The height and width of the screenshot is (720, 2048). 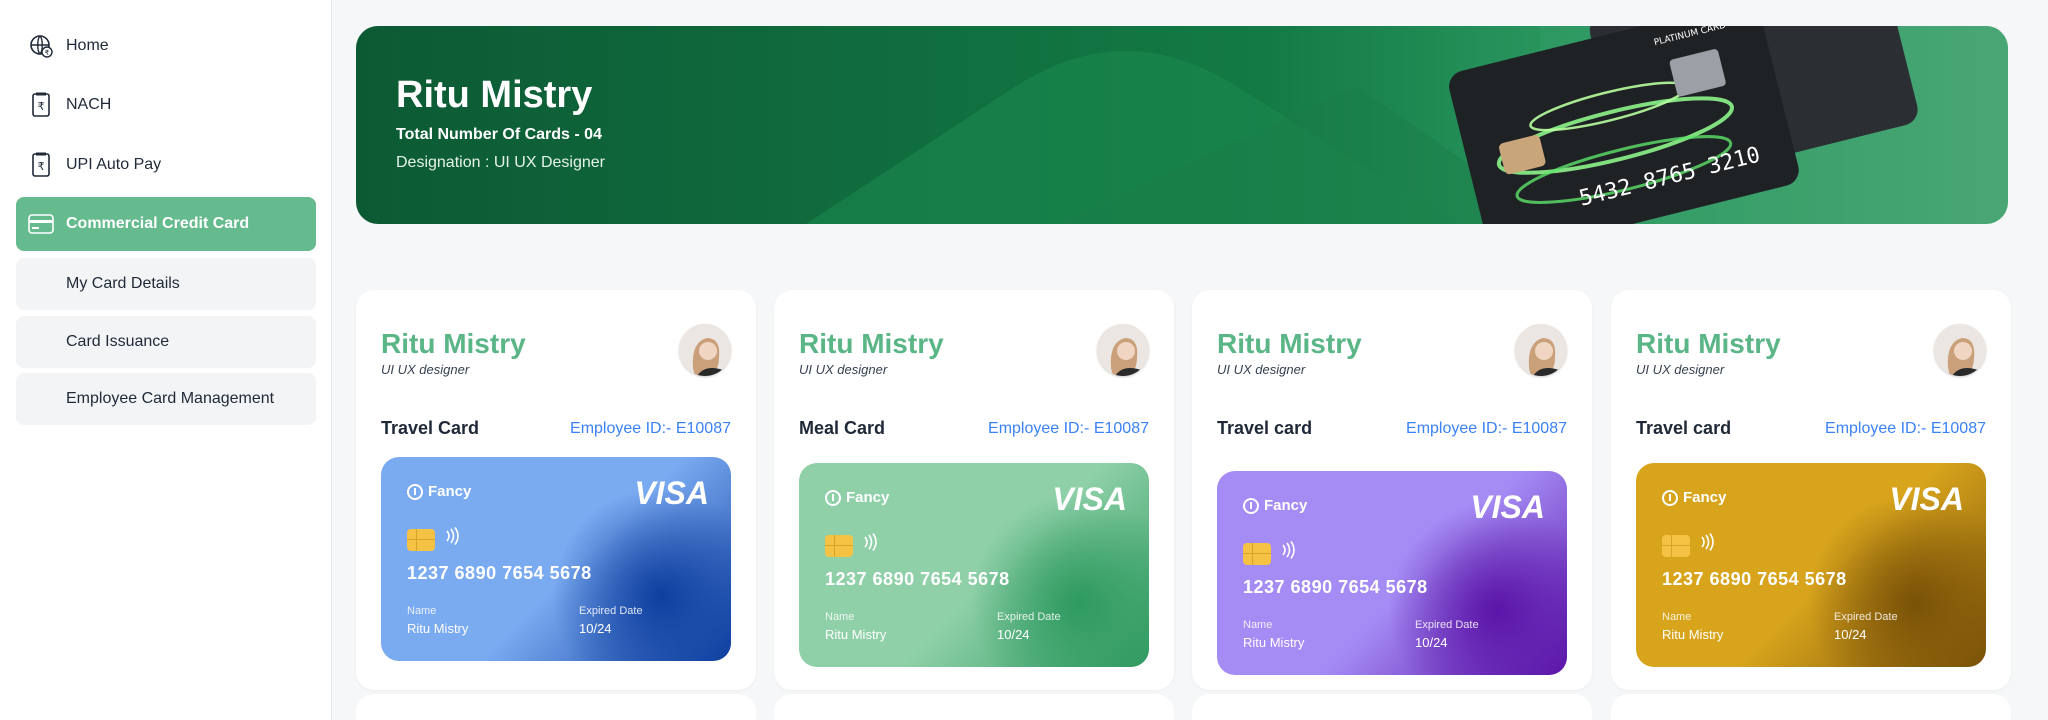 I want to click on sidebar-item-upi-auto-pay: ₹ UPI Auto Pay, so click(x=166, y=165).